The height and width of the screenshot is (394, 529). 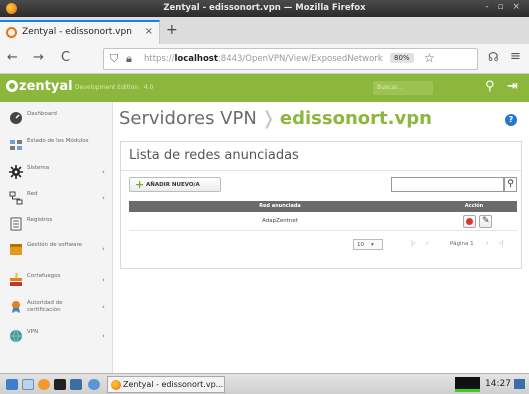 I want to click on start-menu-icon, so click(x=12, y=384).